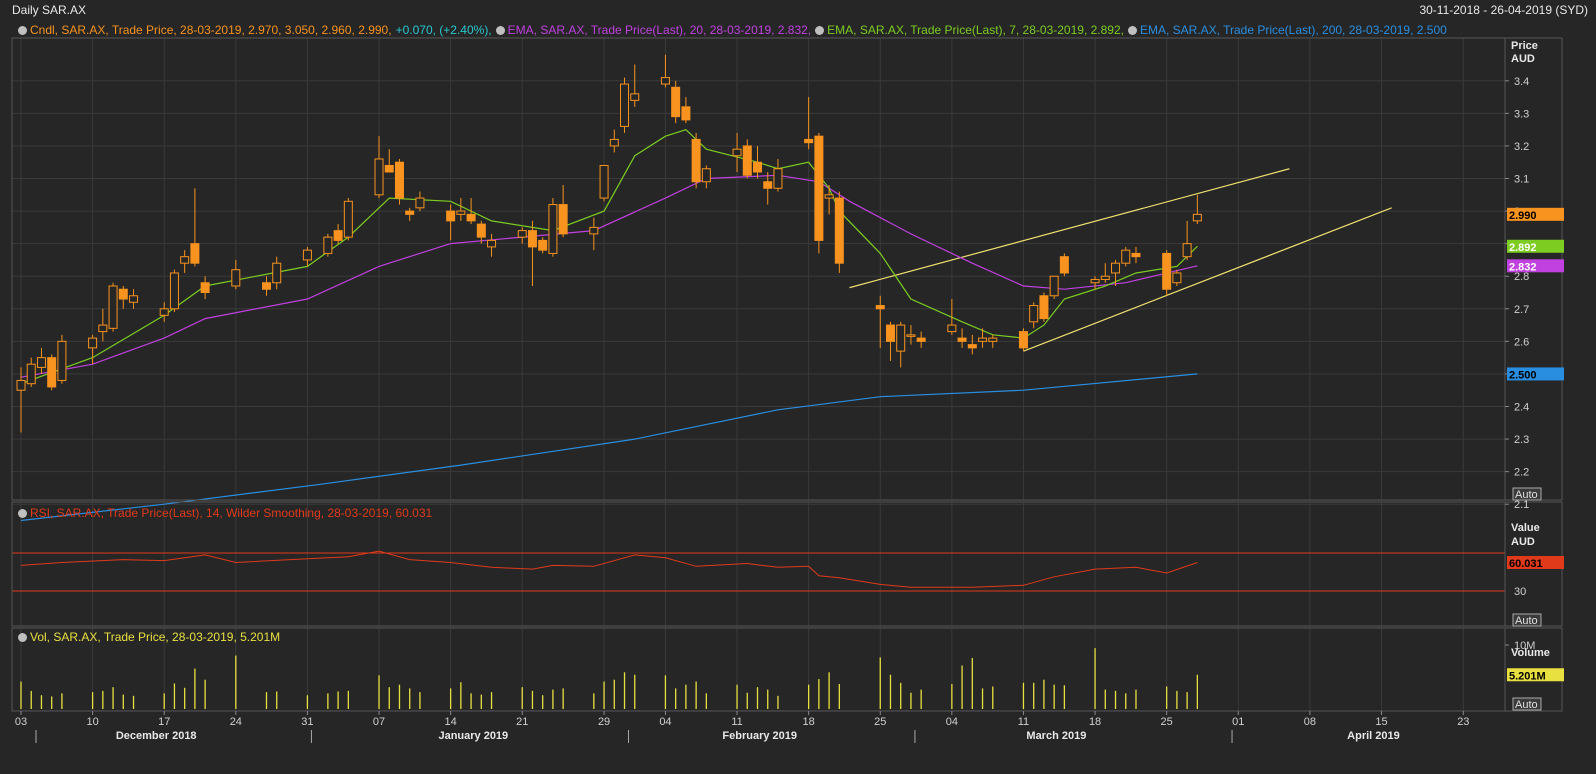 This screenshot has width=1596, height=774. I want to click on price-legend-item: +0.070, (+2.40%),, so click(444, 30).